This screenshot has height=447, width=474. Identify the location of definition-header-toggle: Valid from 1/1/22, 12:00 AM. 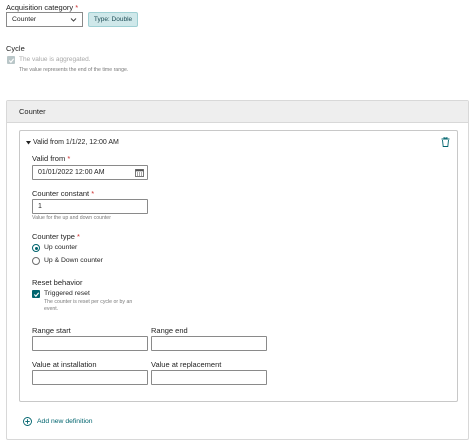
(72, 142).